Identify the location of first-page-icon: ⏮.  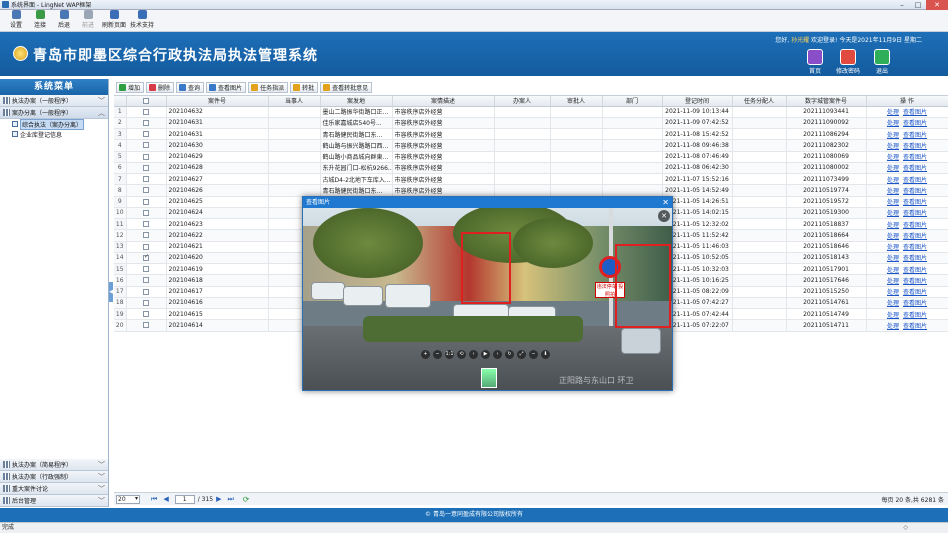
(154, 499).